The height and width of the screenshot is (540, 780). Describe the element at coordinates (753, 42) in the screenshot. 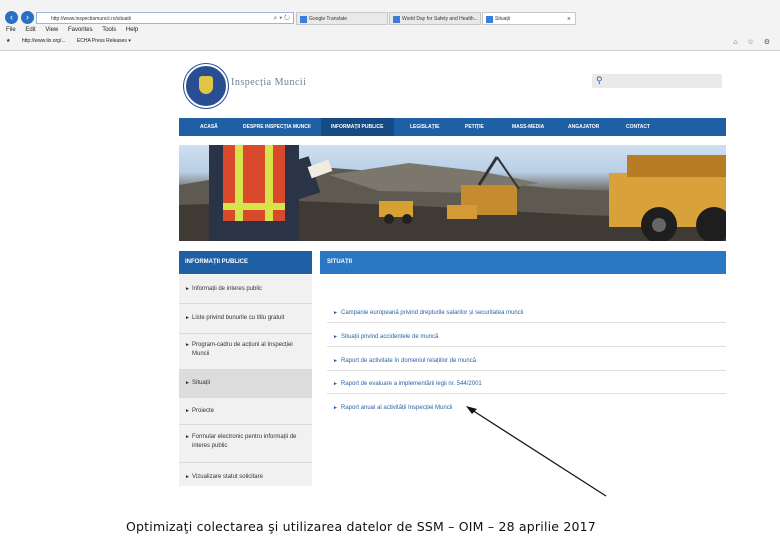

I see `tools-icons: ⌂ ☆ ⚙` at that location.